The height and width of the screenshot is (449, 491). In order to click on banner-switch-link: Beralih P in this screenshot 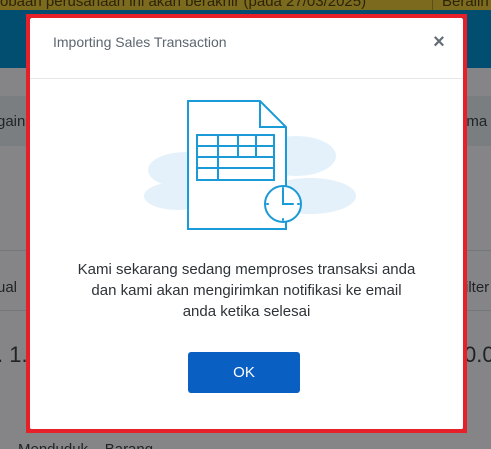, I will do `click(466, 5)`.